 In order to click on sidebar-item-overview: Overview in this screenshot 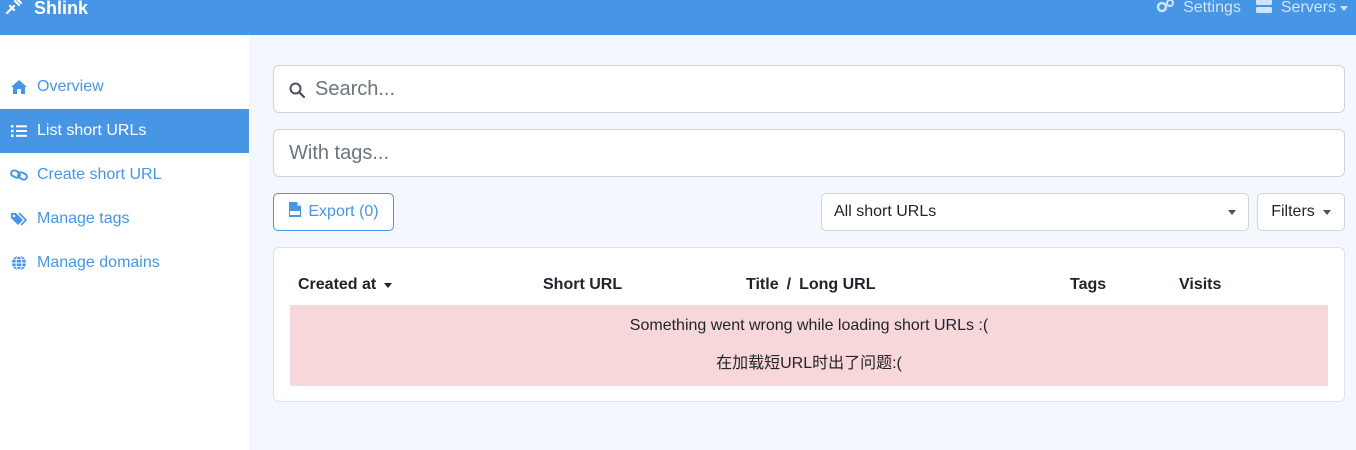, I will do `click(124, 87)`.